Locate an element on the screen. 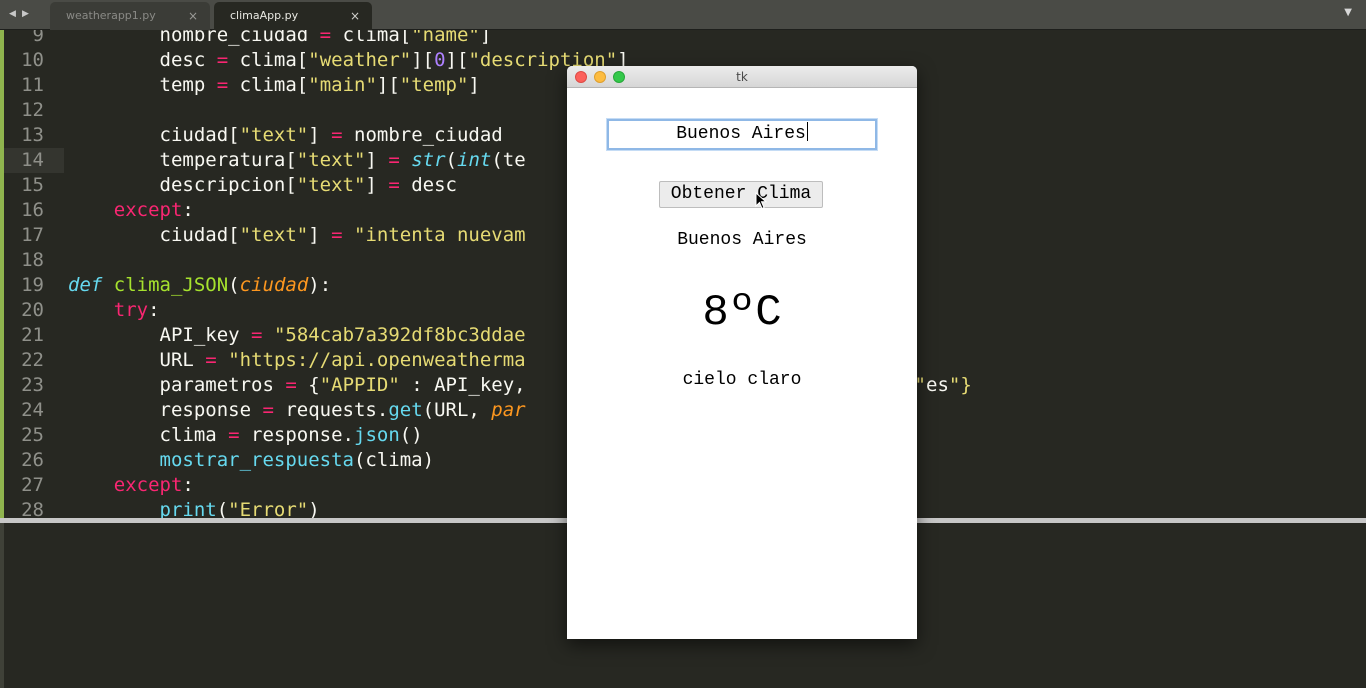 The width and height of the screenshot is (1366, 688). line-number: 11 is located at coordinates (32, 85).